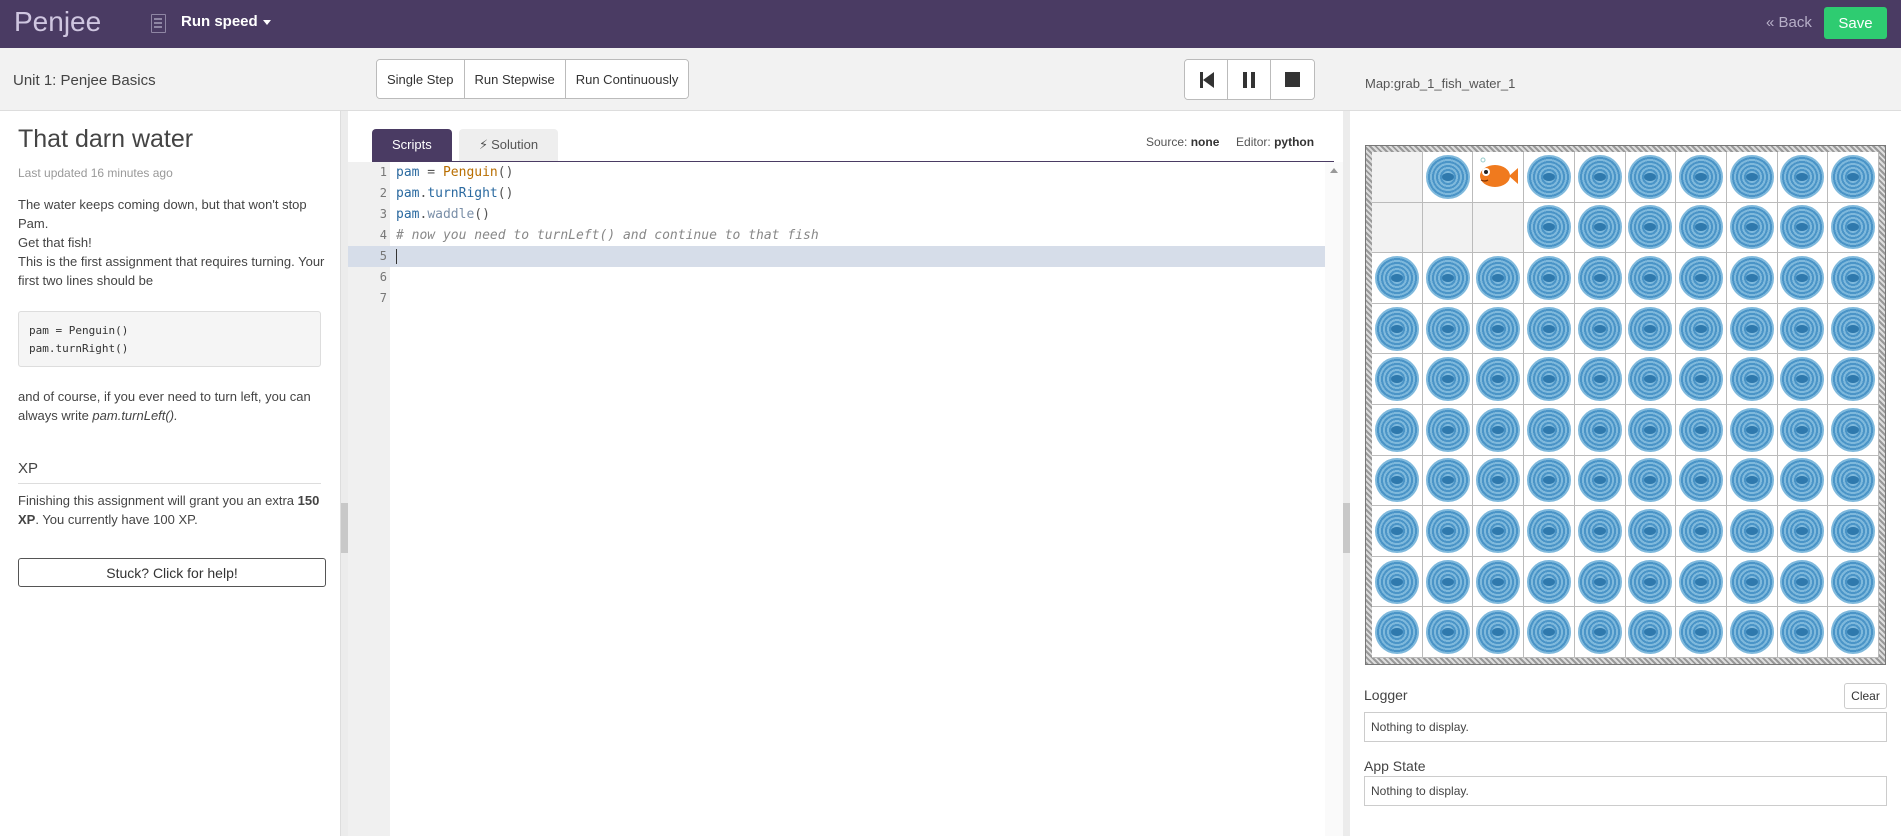  Describe the element at coordinates (344, 473) in the screenshot. I see `left-splitter` at that location.